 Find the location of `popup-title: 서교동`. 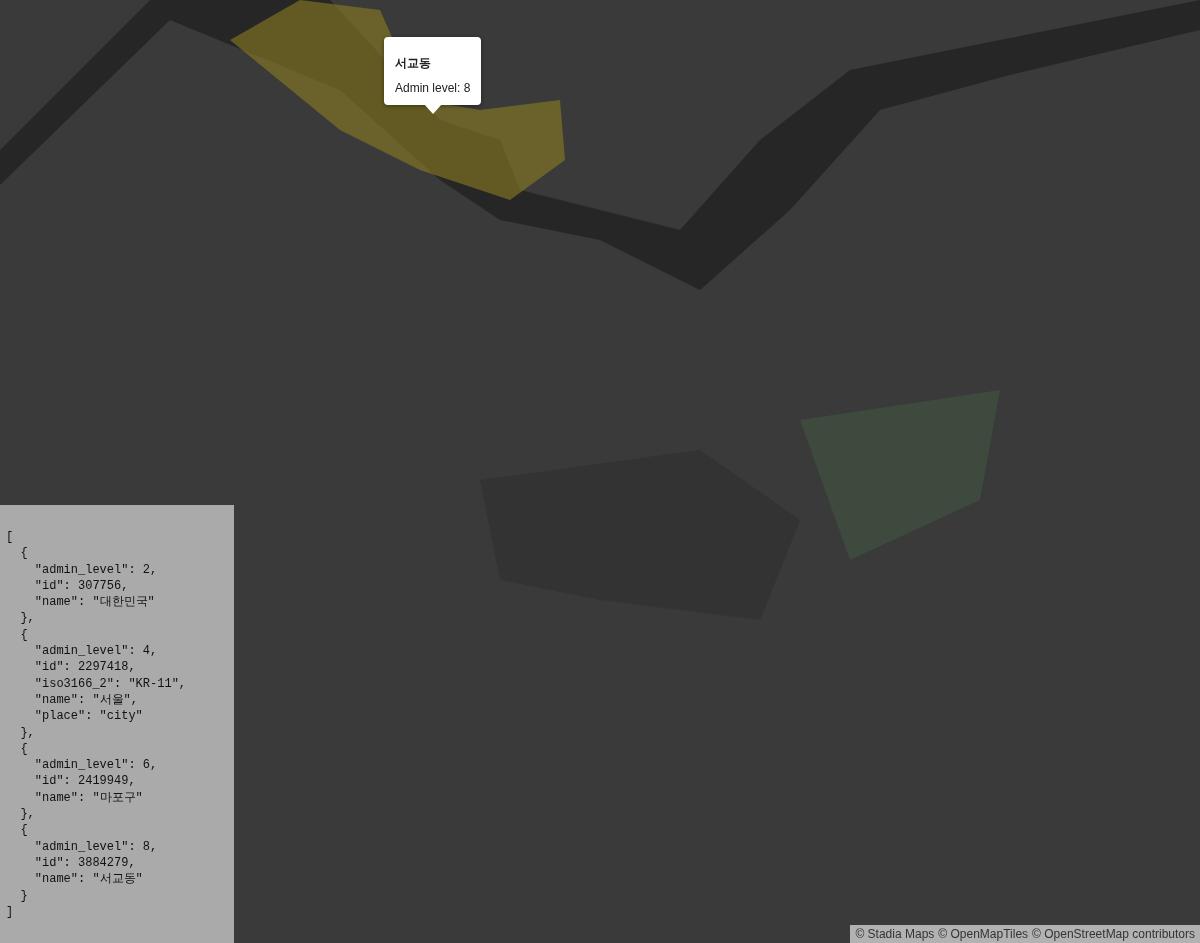

popup-title: 서교동 is located at coordinates (413, 63).